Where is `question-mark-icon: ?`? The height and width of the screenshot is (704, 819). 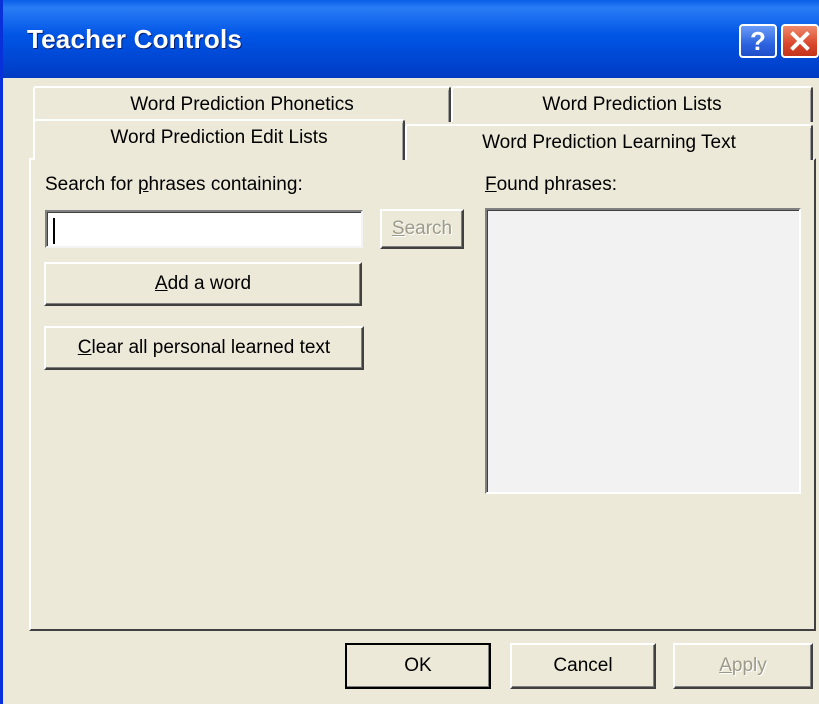
question-mark-icon: ? is located at coordinates (758, 40).